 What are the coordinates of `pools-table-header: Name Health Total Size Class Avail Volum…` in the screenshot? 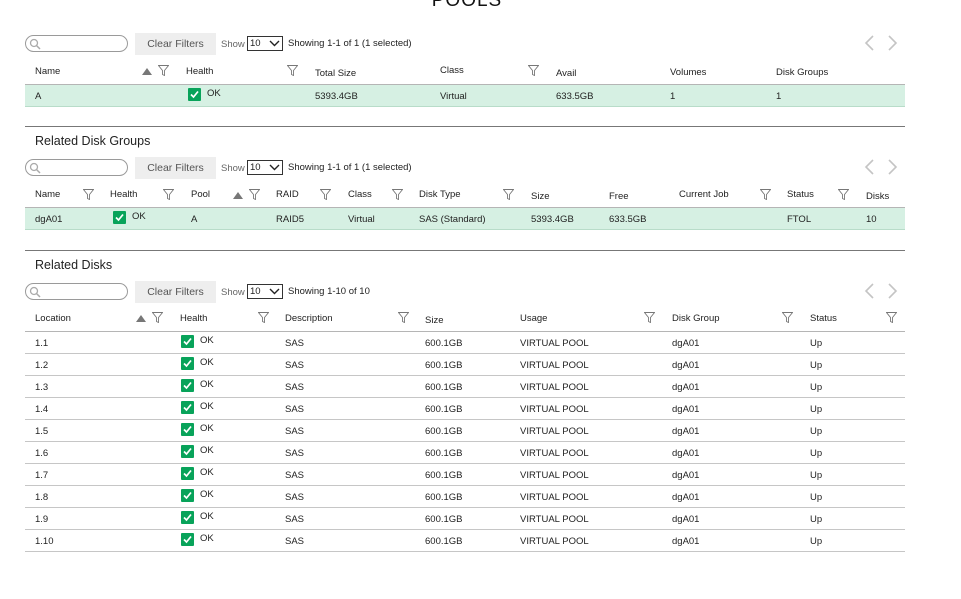 It's located at (465, 72).